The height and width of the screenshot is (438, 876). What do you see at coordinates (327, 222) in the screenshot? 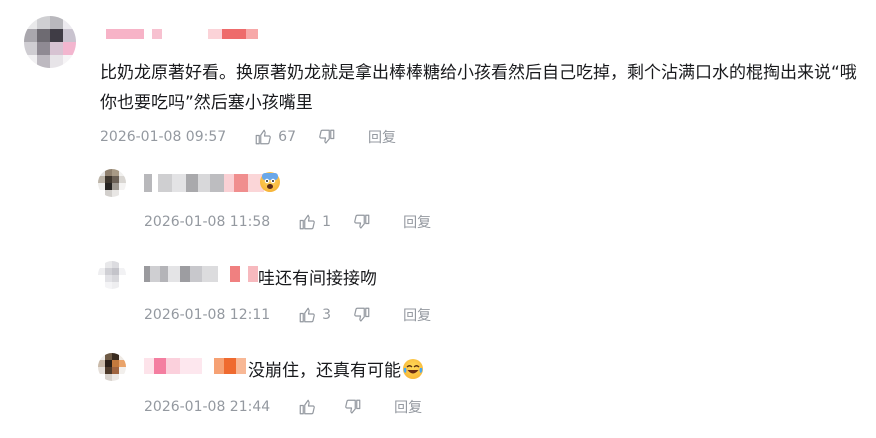
I see `like-count: 1` at bounding box center [327, 222].